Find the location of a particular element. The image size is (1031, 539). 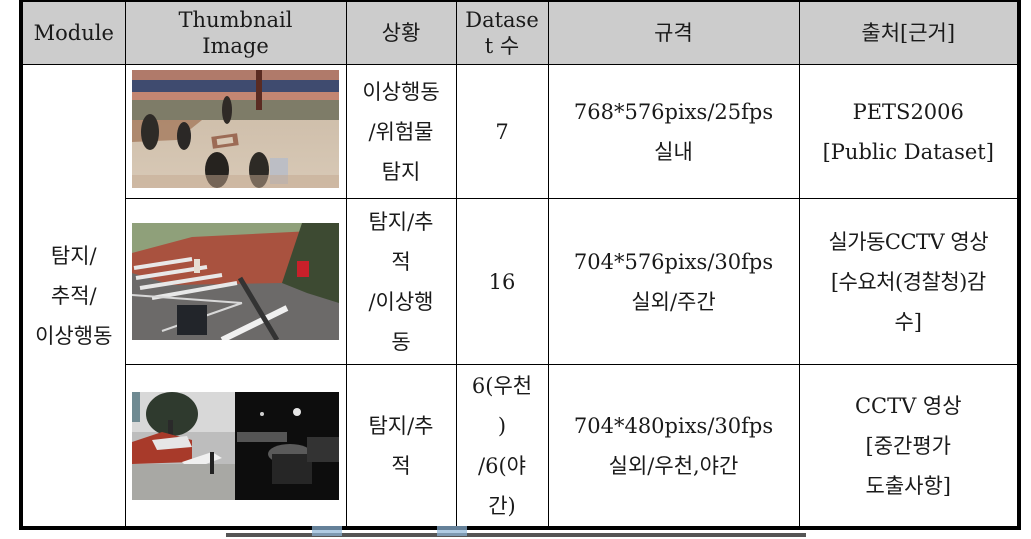

module-line-3: 이상행동 is located at coordinates (74, 335).